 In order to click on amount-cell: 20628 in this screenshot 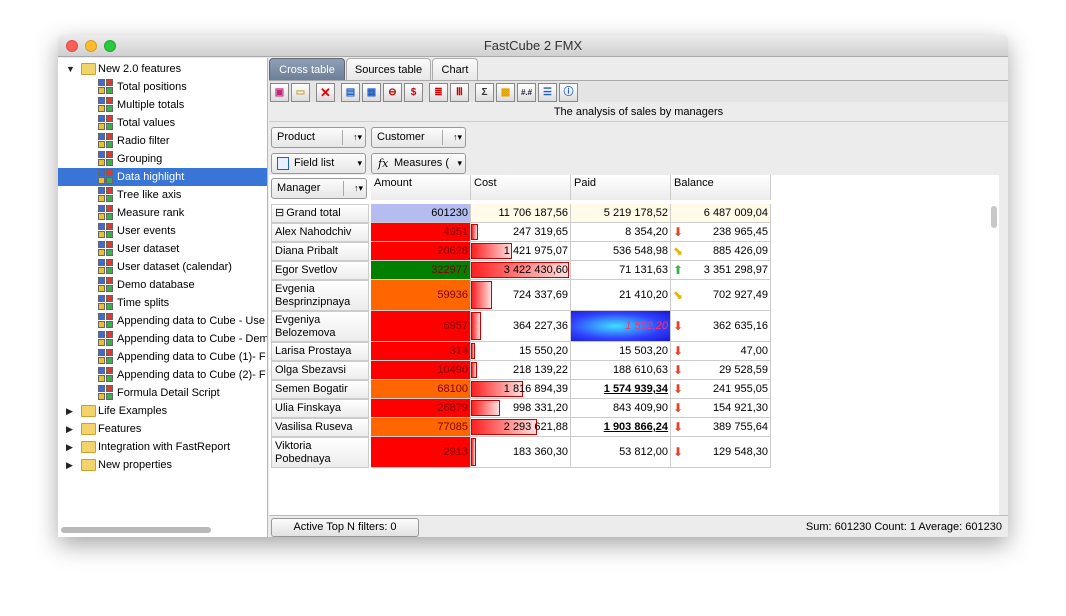, I will do `click(421, 251)`.